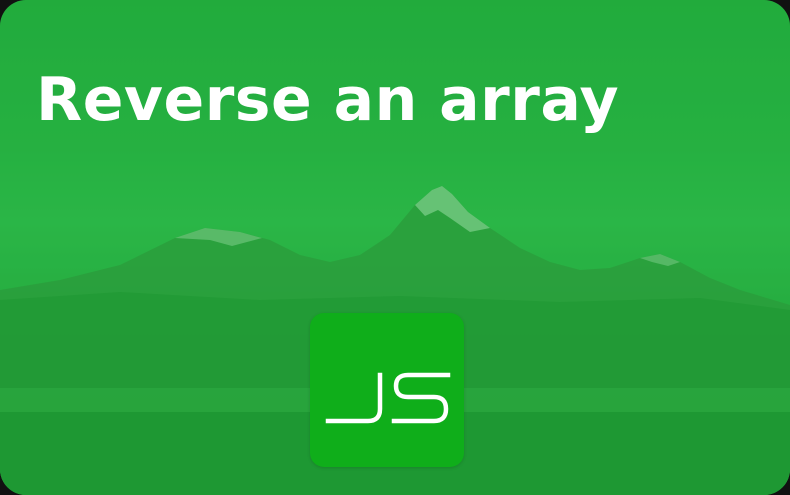  What do you see at coordinates (388, 398) in the screenshot?
I see `js-letters: JS` at bounding box center [388, 398].